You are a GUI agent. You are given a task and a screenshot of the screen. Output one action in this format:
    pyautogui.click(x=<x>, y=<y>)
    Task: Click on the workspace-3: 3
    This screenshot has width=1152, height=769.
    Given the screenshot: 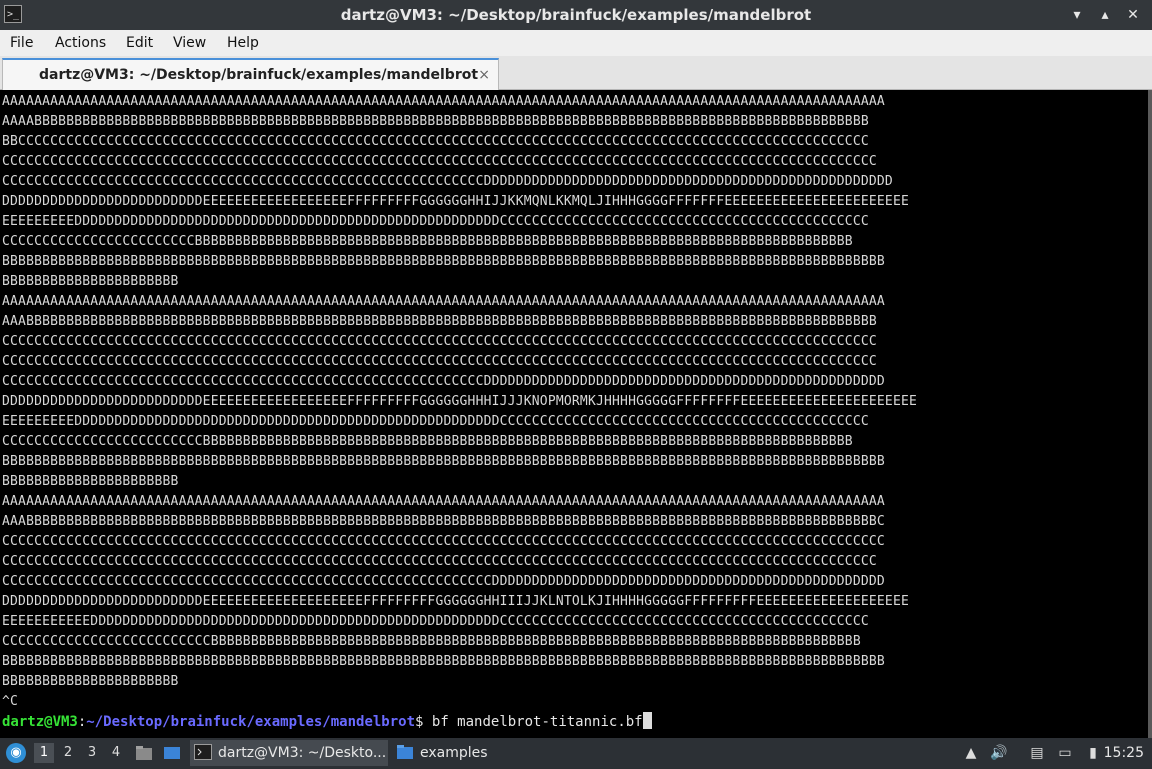 What is the action you would take?
    pyautogui.click(x=92, y=753)
    